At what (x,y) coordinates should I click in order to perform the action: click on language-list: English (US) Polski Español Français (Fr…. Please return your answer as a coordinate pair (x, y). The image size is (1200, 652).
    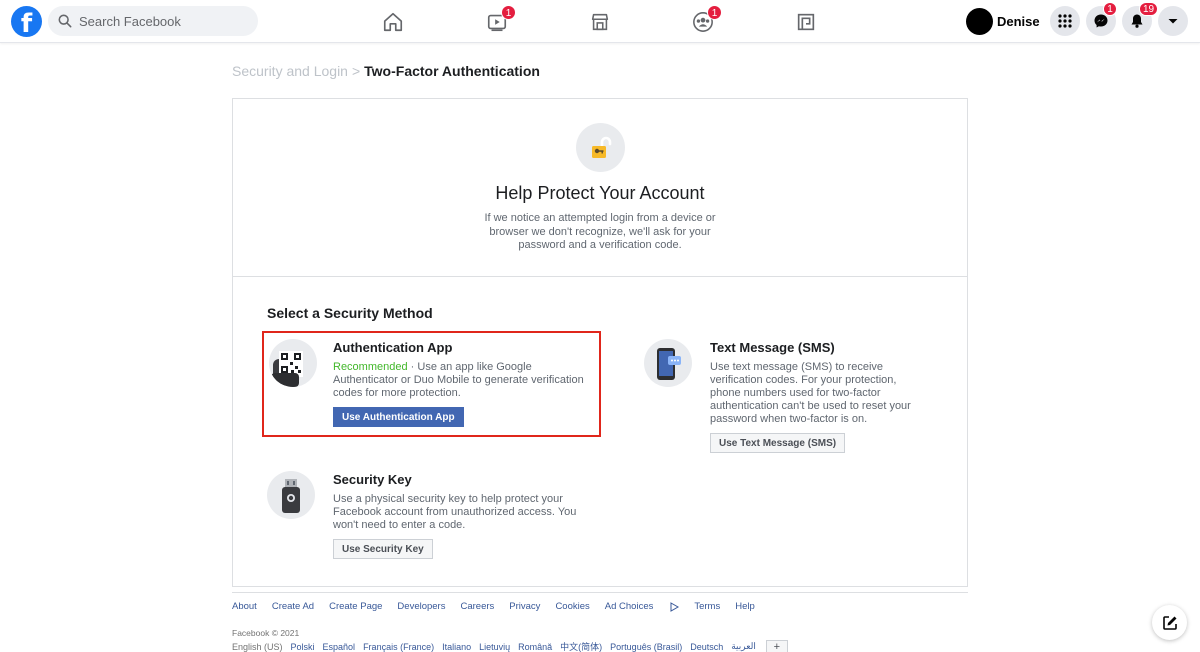
    Looking at the image, I should click on (510, 646).